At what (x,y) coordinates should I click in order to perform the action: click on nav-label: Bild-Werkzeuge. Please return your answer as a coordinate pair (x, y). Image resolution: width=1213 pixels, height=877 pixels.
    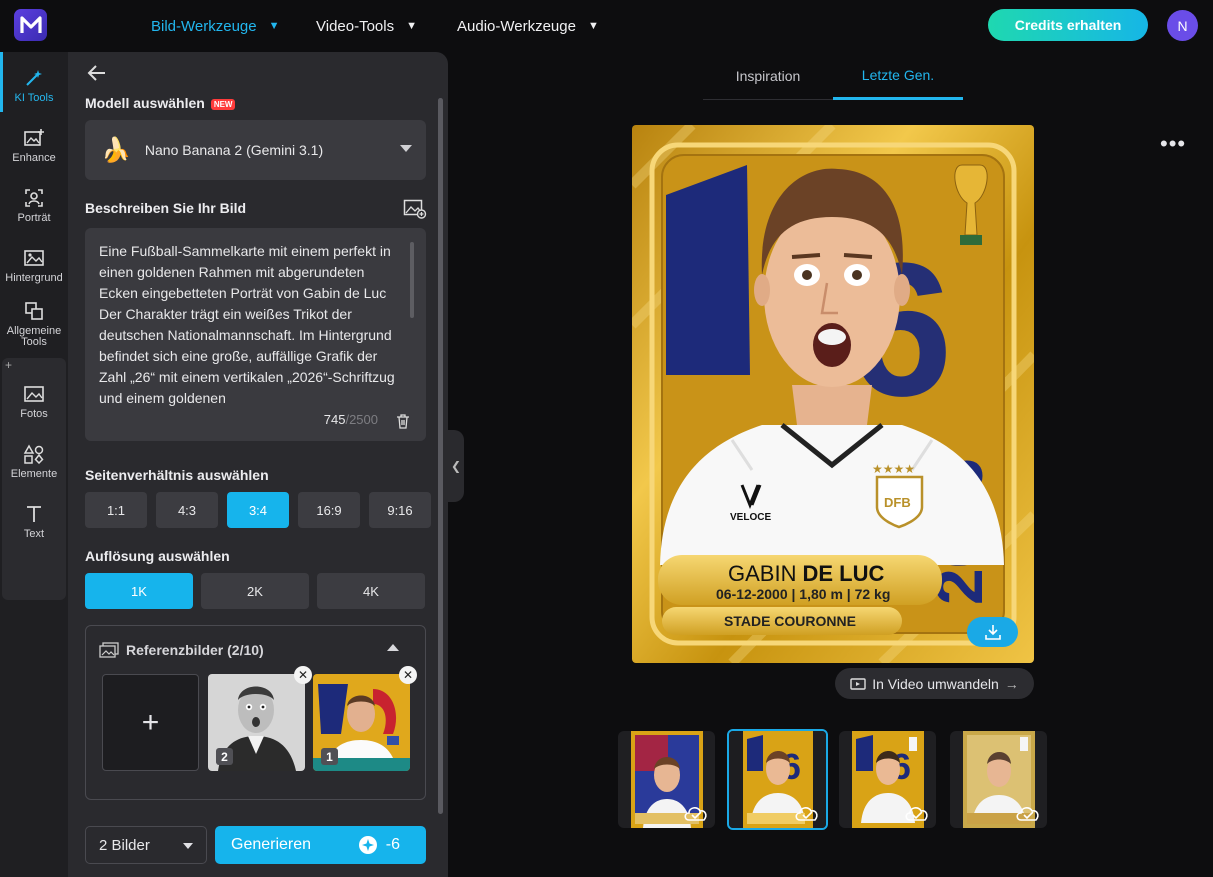
    Looking at the image, I should click on (204, 26).